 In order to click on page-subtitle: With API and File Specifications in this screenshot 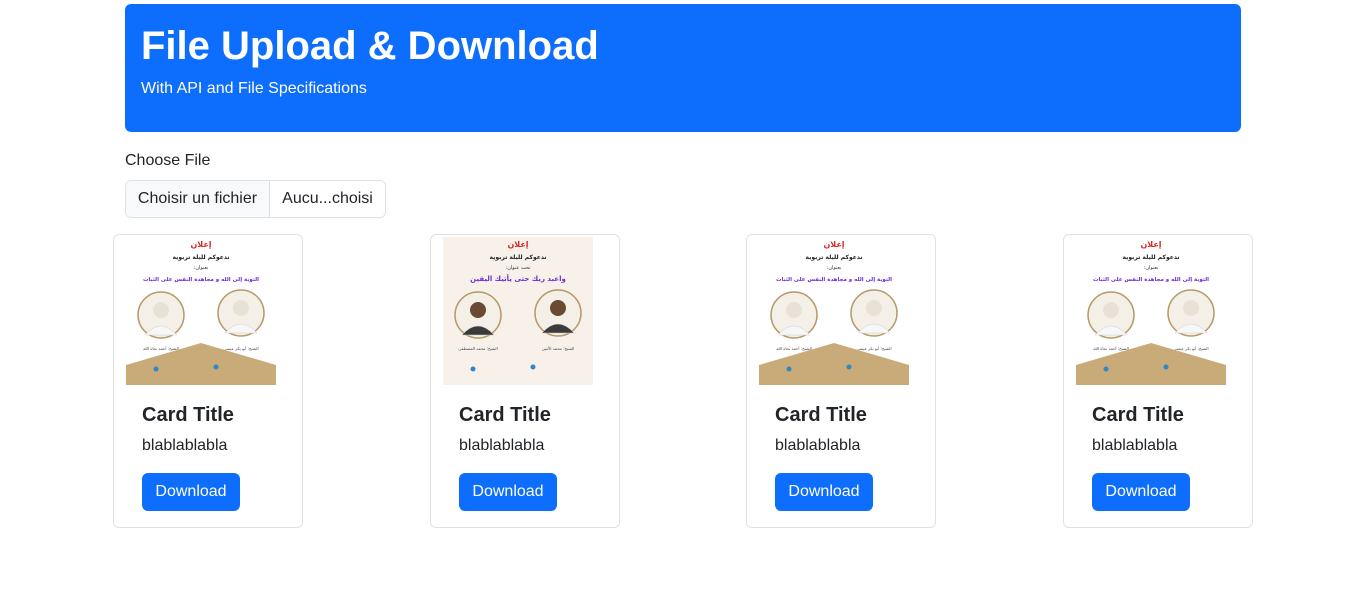, I will do `click(254, 88)`.